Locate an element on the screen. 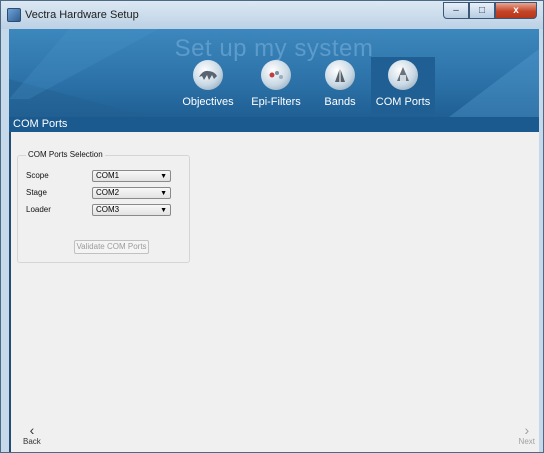  com-ports-icon is located at coordinates (403, 75).